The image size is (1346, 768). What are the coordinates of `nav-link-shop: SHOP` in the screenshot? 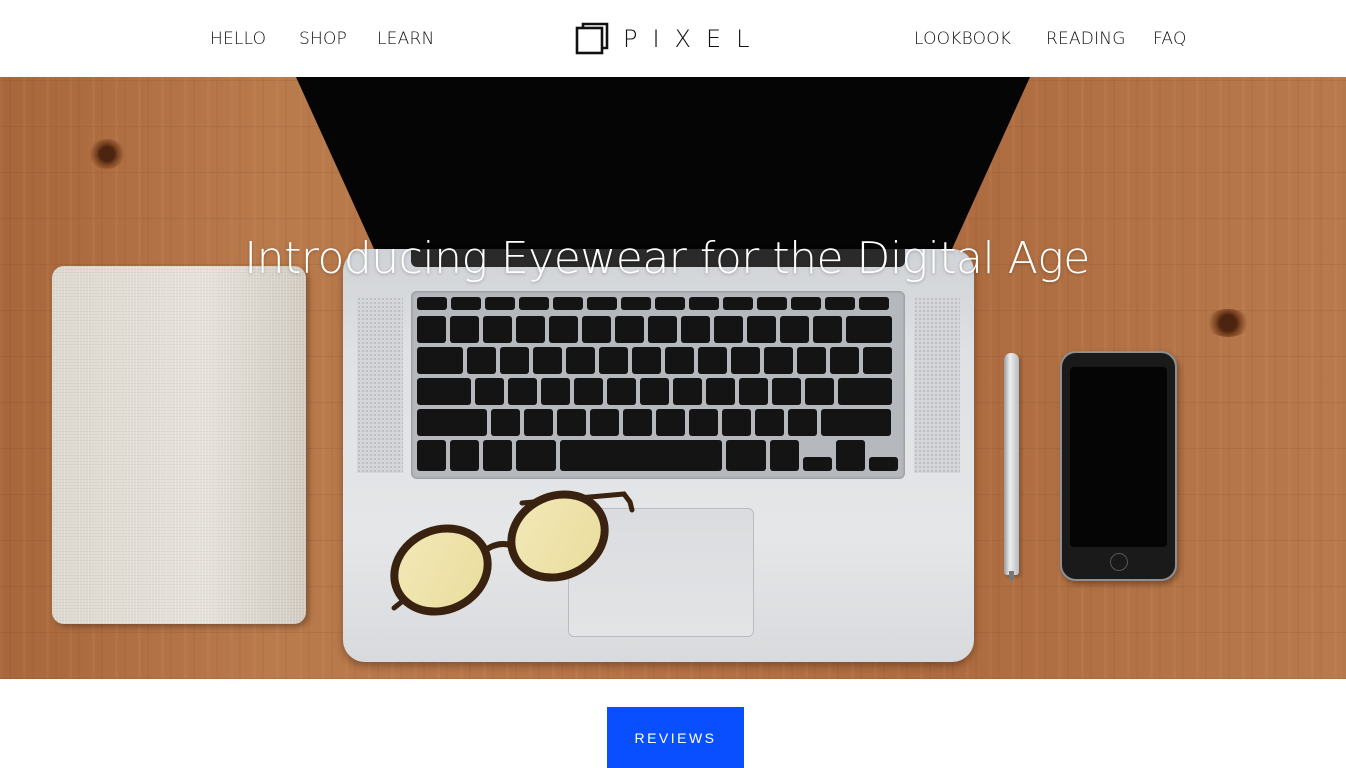 It's located at (323, 39).